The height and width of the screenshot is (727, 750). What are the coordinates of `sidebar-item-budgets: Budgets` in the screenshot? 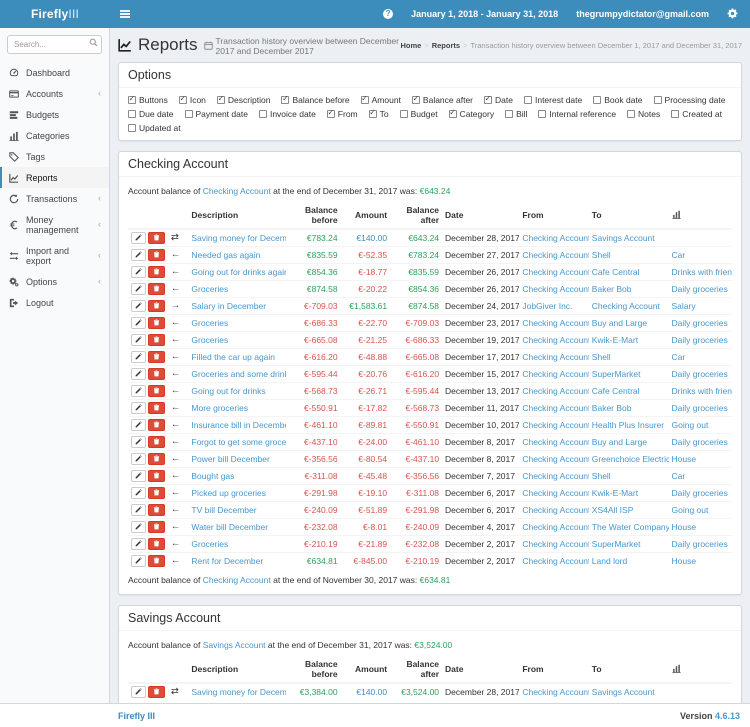 It's located at (54, 114).